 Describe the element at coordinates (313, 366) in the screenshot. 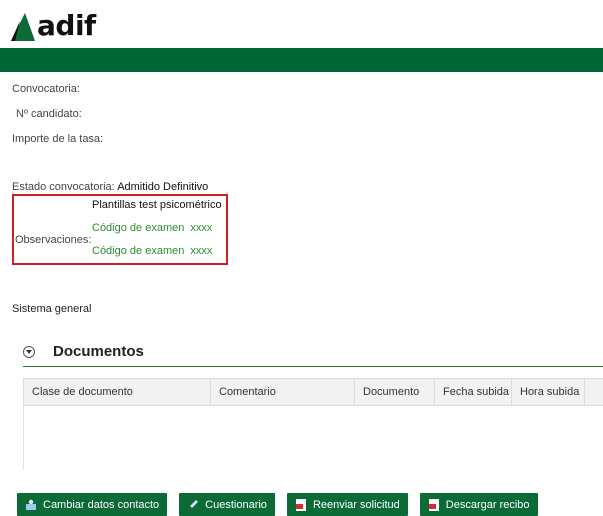

I see `section-divider` at that location.